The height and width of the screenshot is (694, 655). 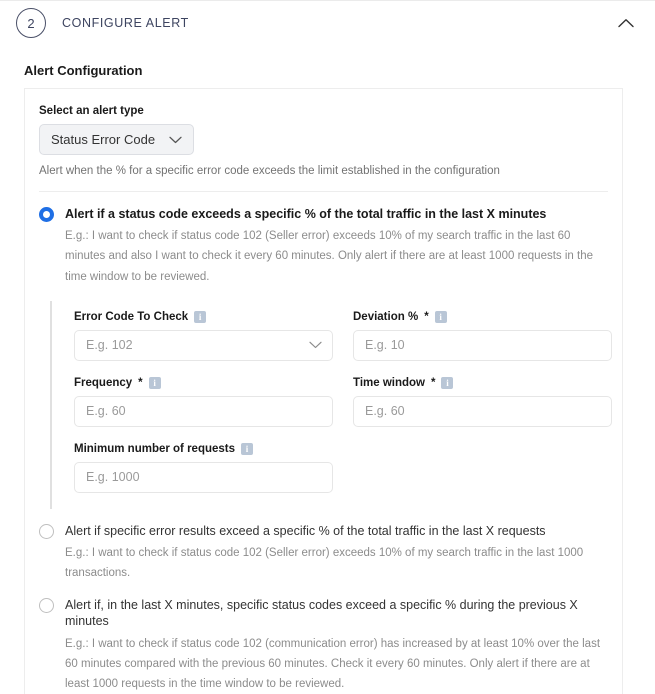 What do you see at coordinates (323, 191) in the screenshot?
I see `section-divider` at bounding box center [323, 191].